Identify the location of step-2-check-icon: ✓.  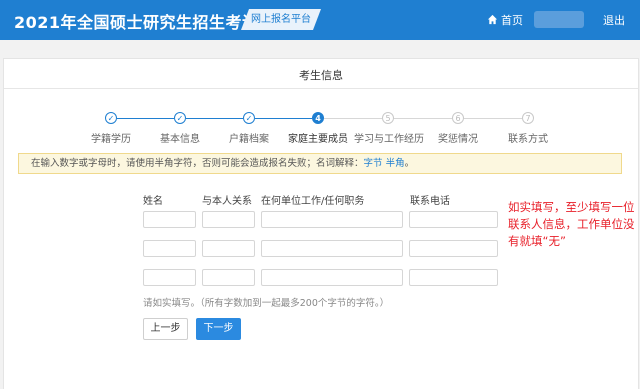
(180, 118).